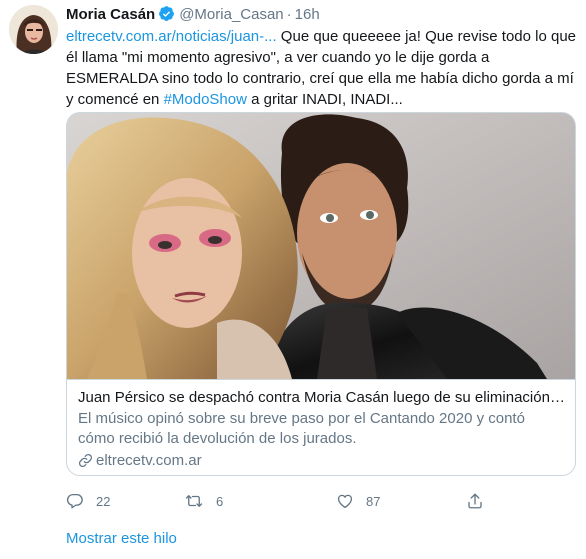 Image resolution: width=586 pixels, height=559 pixels. What do you see at coordinates (166, 16) in the screenshot?
I see `verified-badge-icon` at bounding box center [166, 16].